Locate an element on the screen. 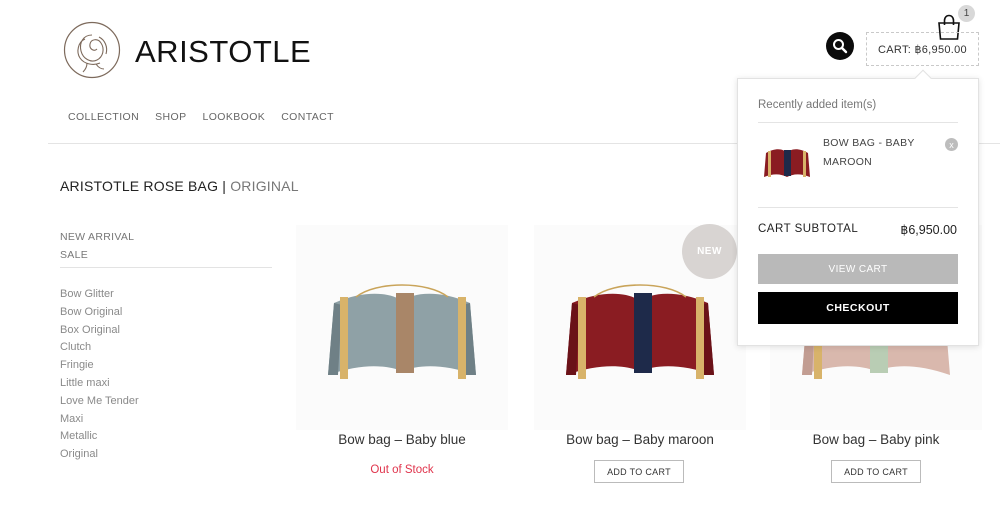  product-name: Bow bag – Baby blue is located at coordinates (402, 439).